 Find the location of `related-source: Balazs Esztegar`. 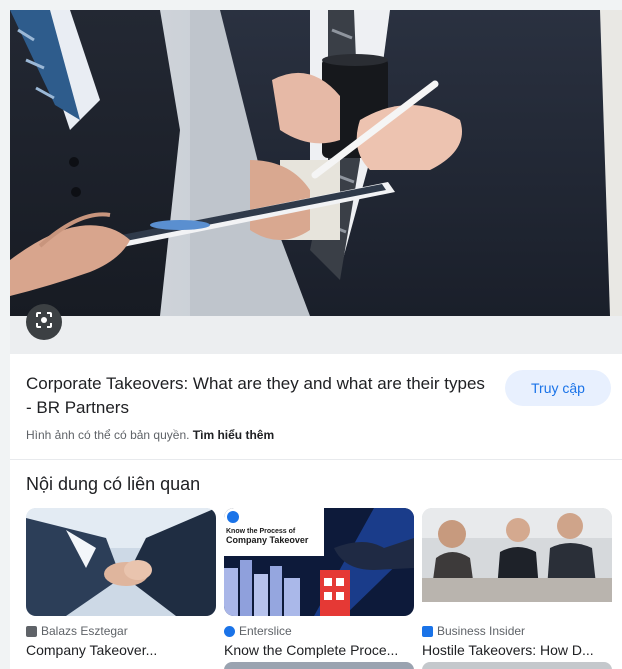

related-source: Balazs Esztegar is located at coordinates (121, 631).